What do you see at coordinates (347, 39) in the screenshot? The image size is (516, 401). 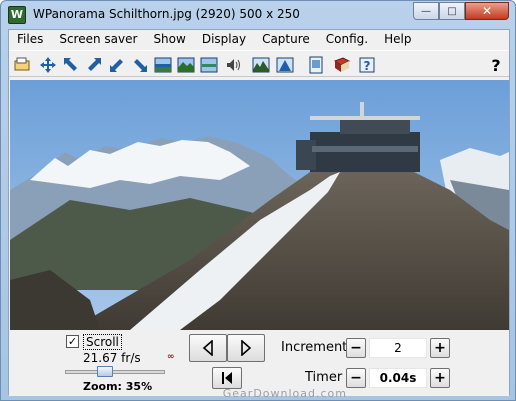 I see `menu-config: Config.` at bounding box center [347, 39].